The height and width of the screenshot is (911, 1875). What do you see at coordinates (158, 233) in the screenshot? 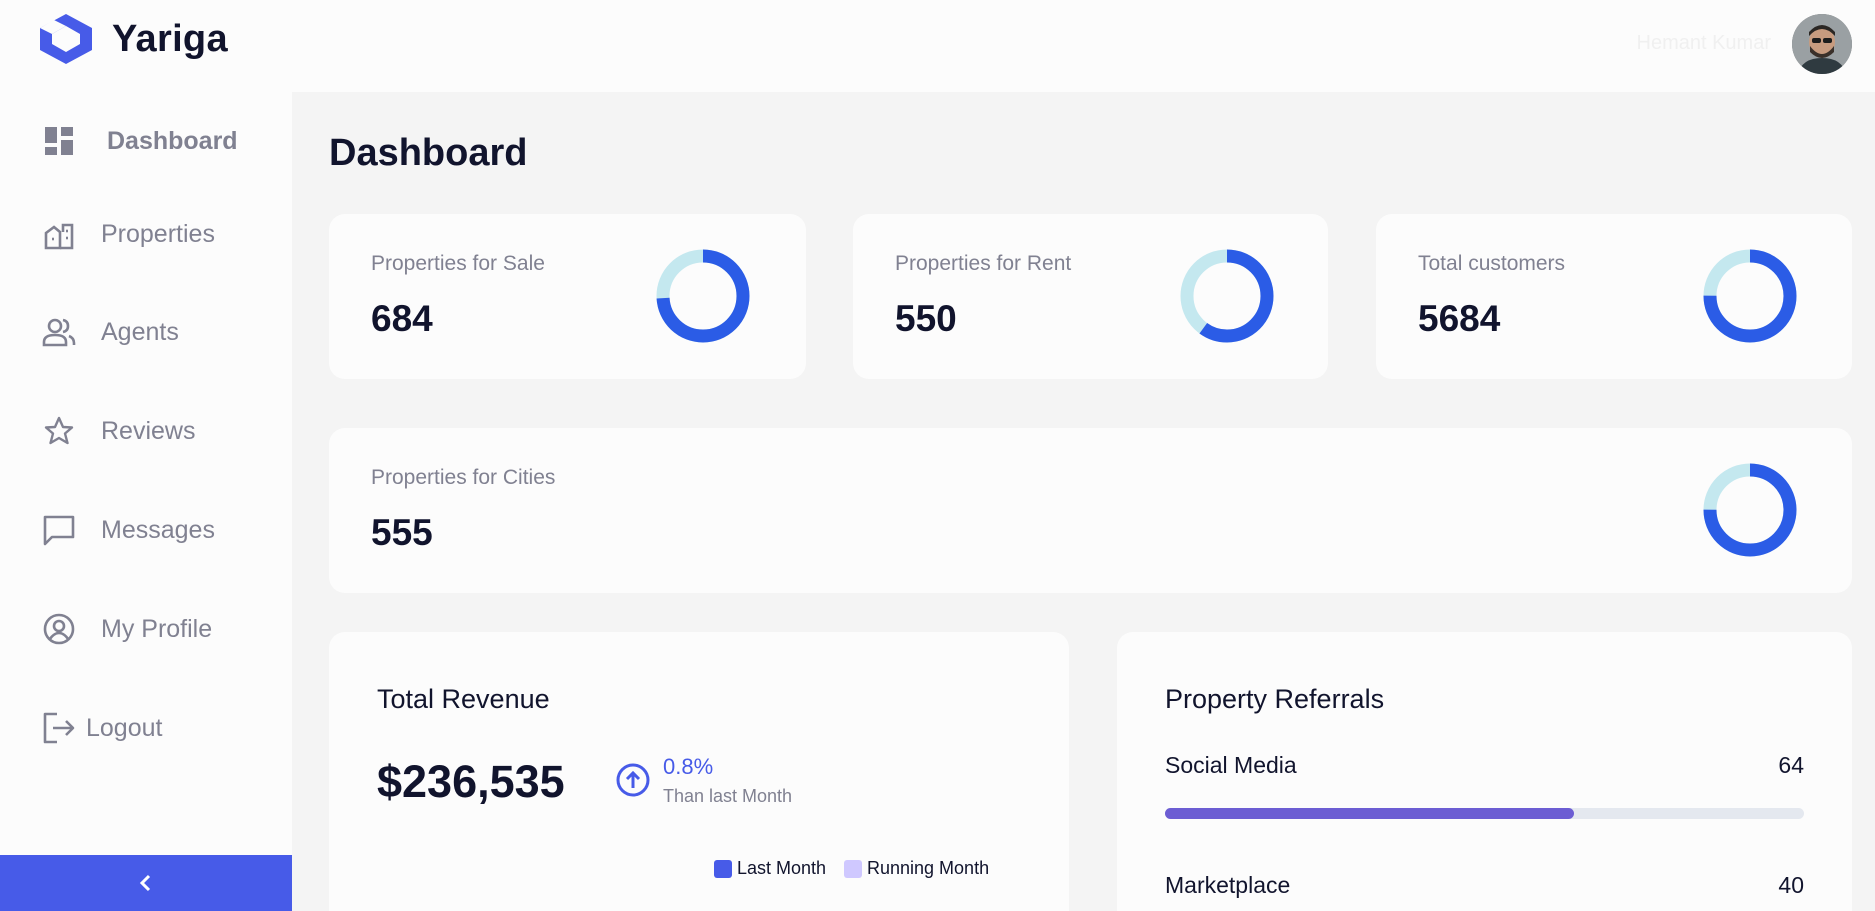
I see `sidebar-item-label: Properties` at bounding box center [158, 233].